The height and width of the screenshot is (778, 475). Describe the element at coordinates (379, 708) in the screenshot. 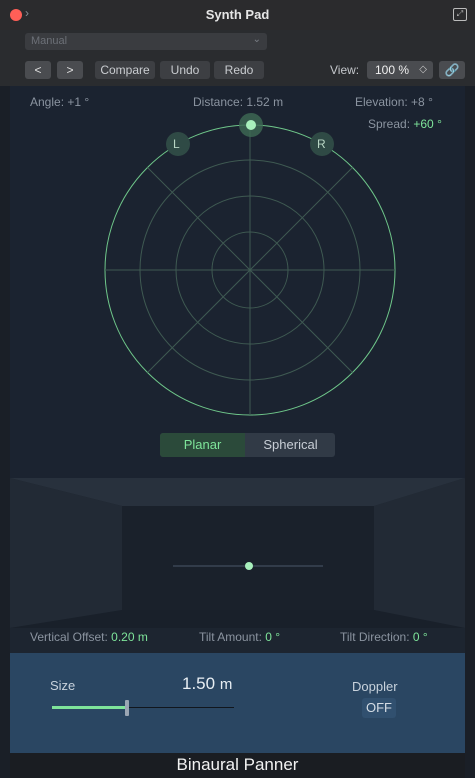

I see `doppler-toggle: OFF` at that location.